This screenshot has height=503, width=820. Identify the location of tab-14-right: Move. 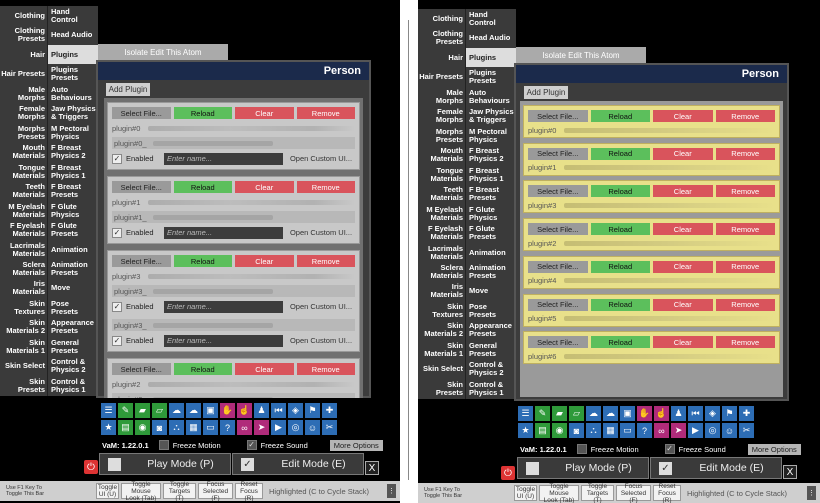
(73, 288).